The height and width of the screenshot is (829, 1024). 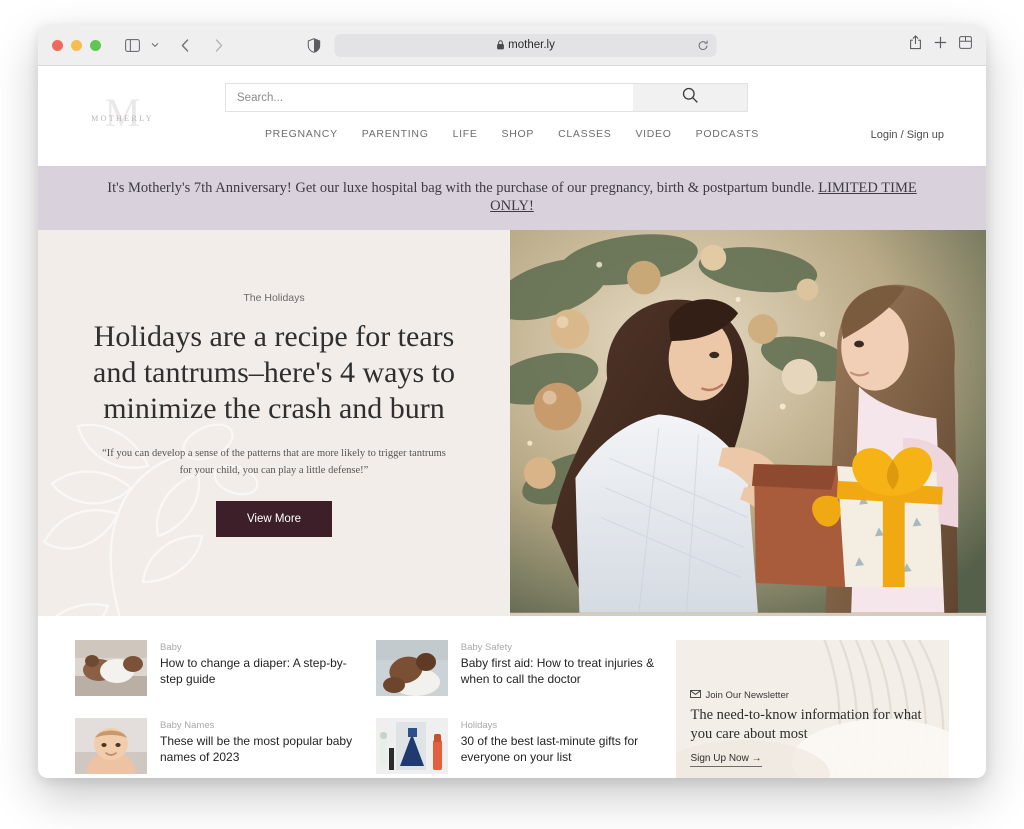 What do you see at coordinates (531, 45) in the screenshot?
I see `url-label: mother.ly` at bounding box center [531, 45].